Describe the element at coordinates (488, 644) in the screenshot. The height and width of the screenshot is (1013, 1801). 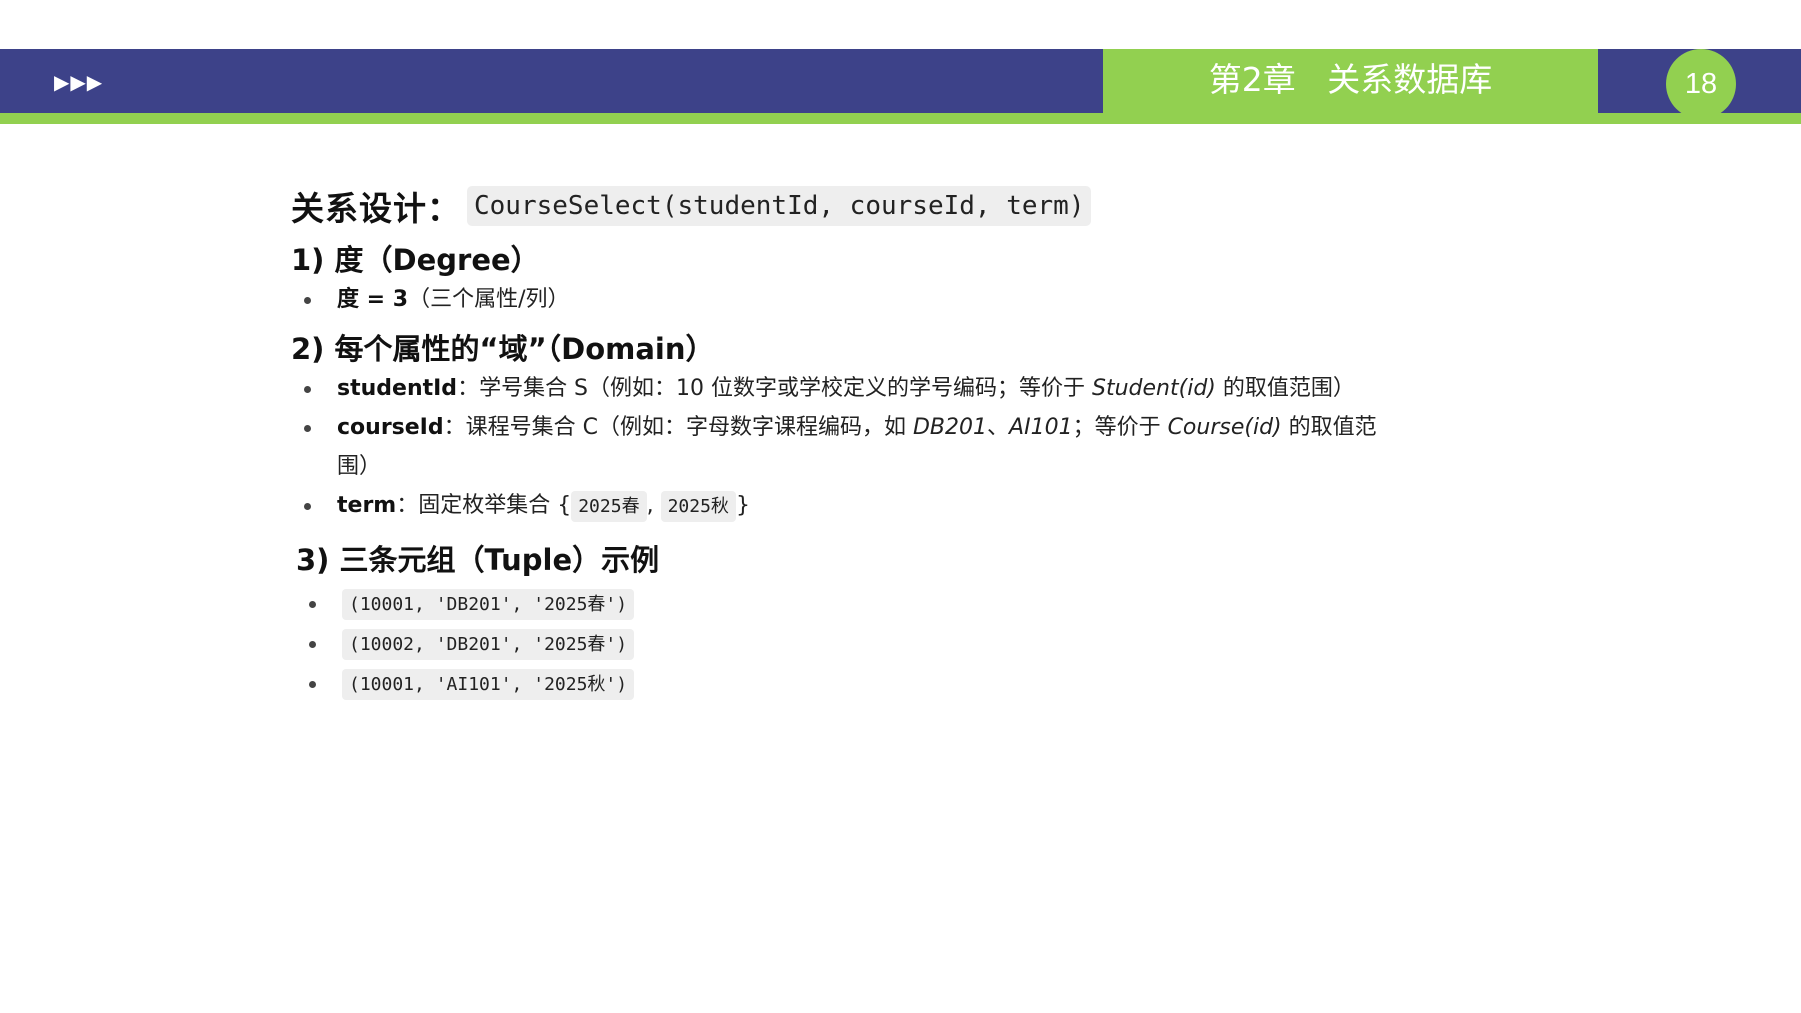
I see `tuple-code: (10002, 'DB201', '2025春')` at that location.